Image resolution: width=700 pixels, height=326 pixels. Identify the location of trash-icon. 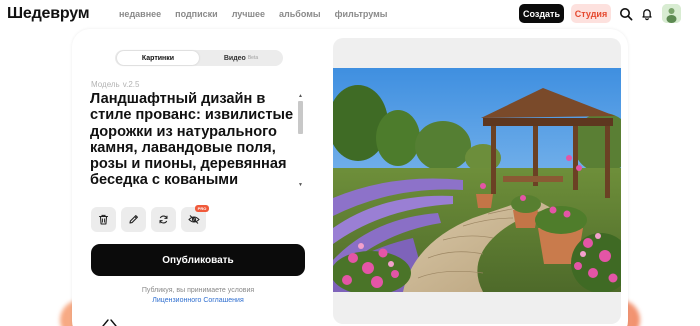
(103, 219).